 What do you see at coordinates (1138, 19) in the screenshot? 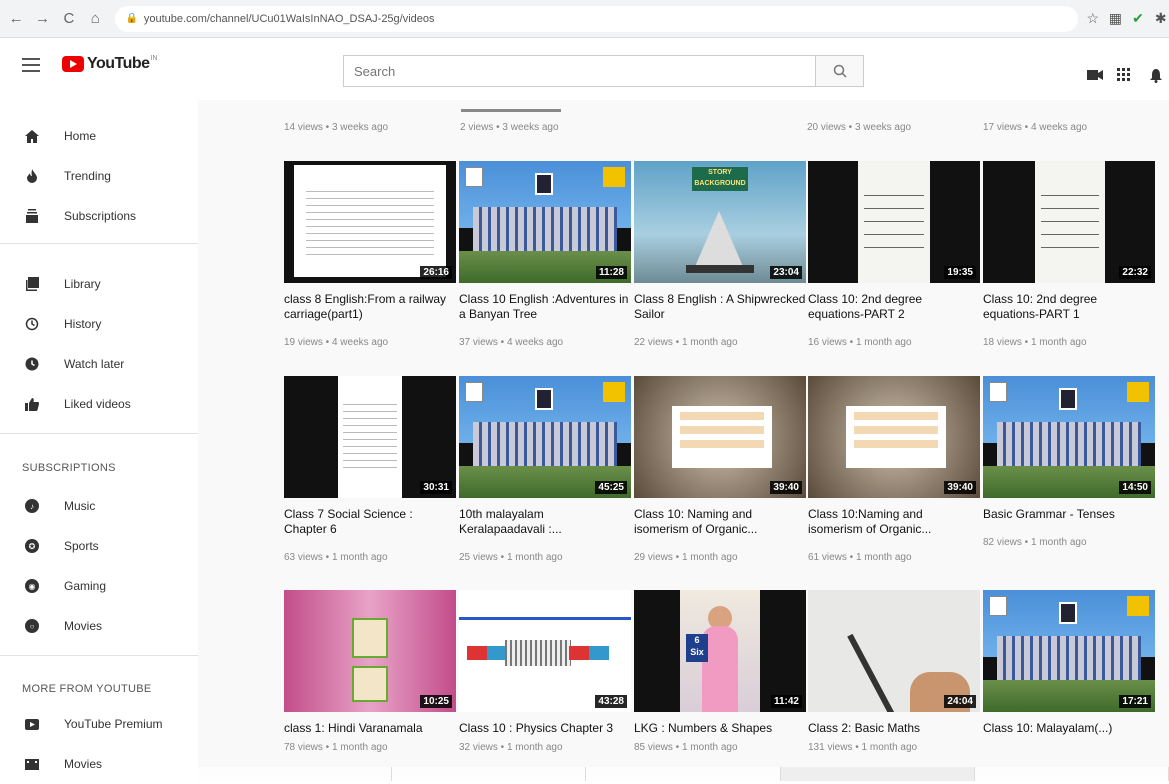
I see `check-icon: ✔` at bounding box center [1138, 19].